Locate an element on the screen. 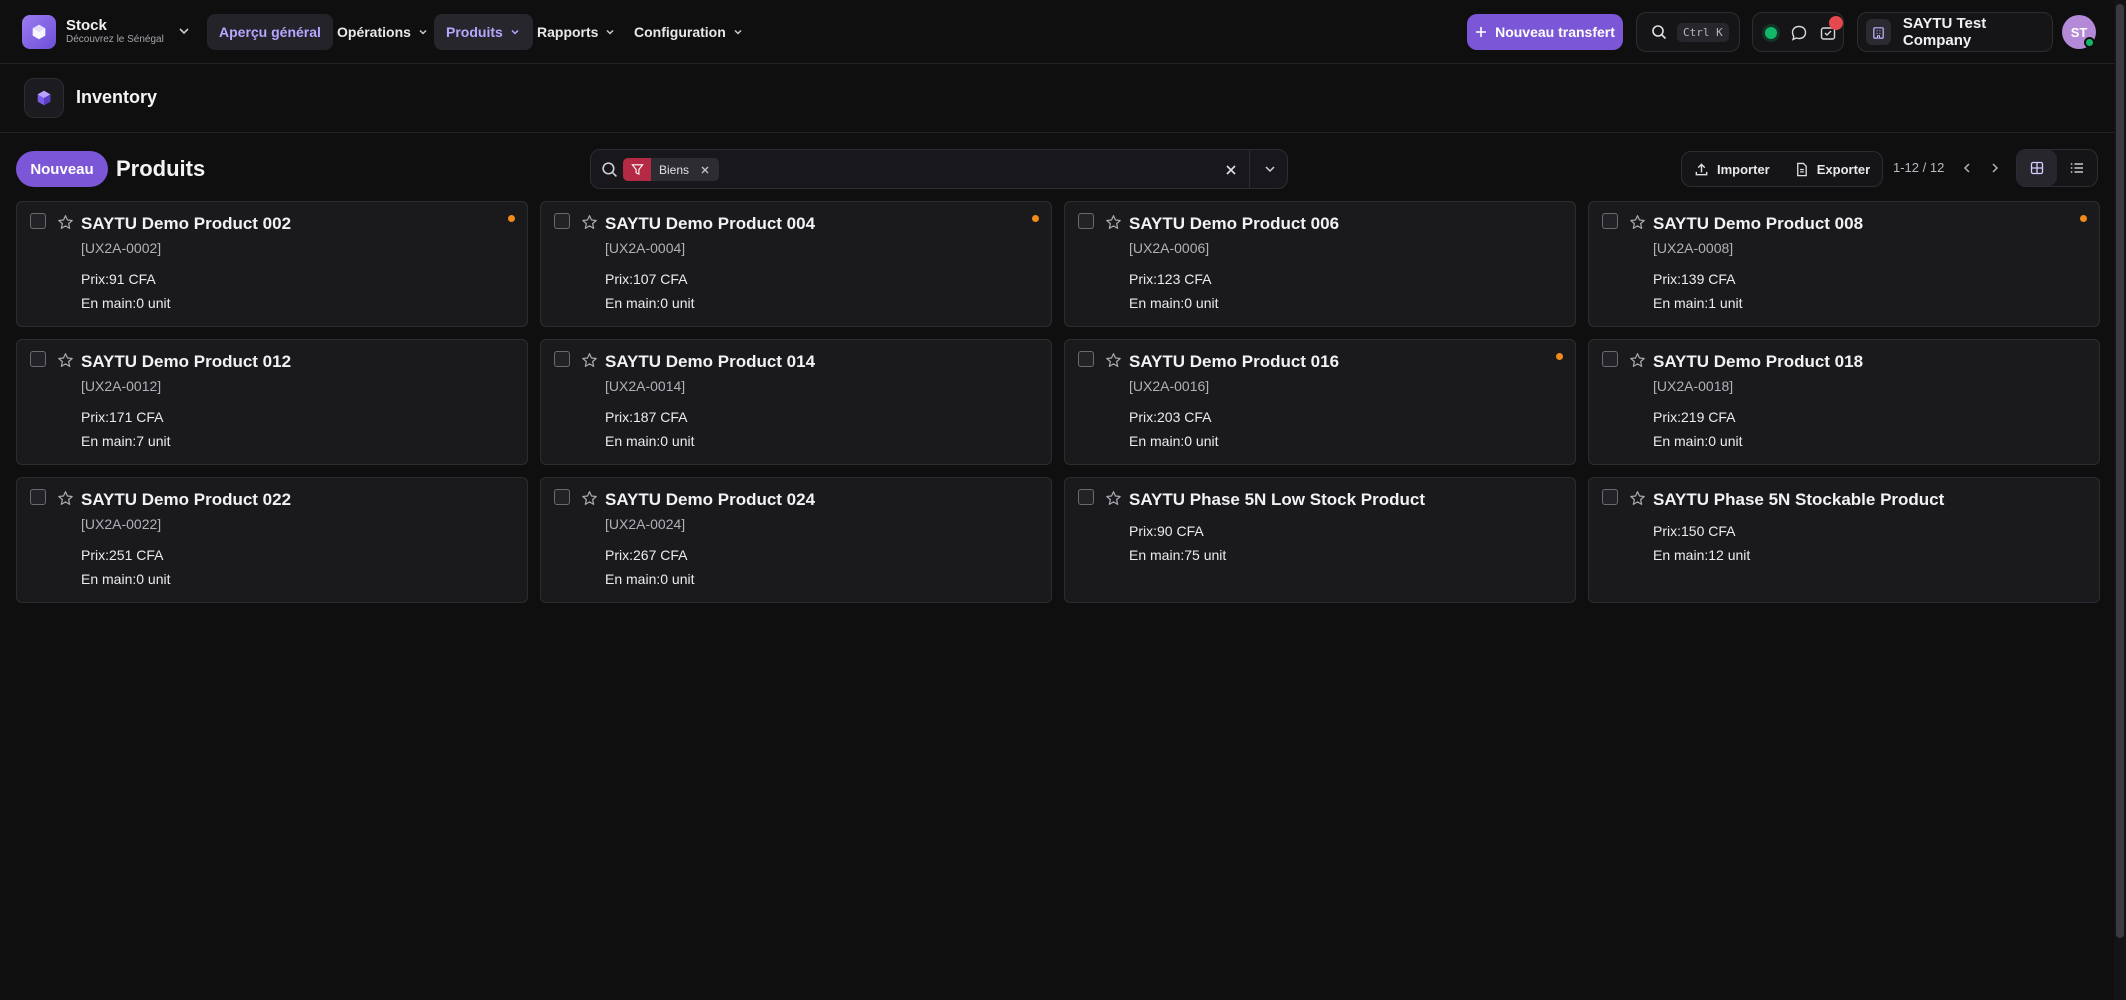 This screenshot has width=2126, height=1000. product-reference: [UX2A-0008] is located at coordinates (1693, 248).